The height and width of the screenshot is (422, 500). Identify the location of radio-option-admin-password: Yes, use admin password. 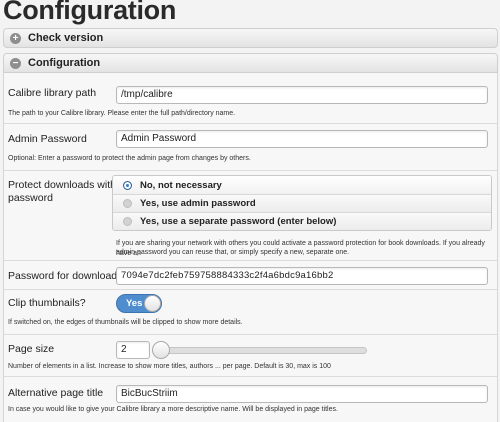
(302, 203).